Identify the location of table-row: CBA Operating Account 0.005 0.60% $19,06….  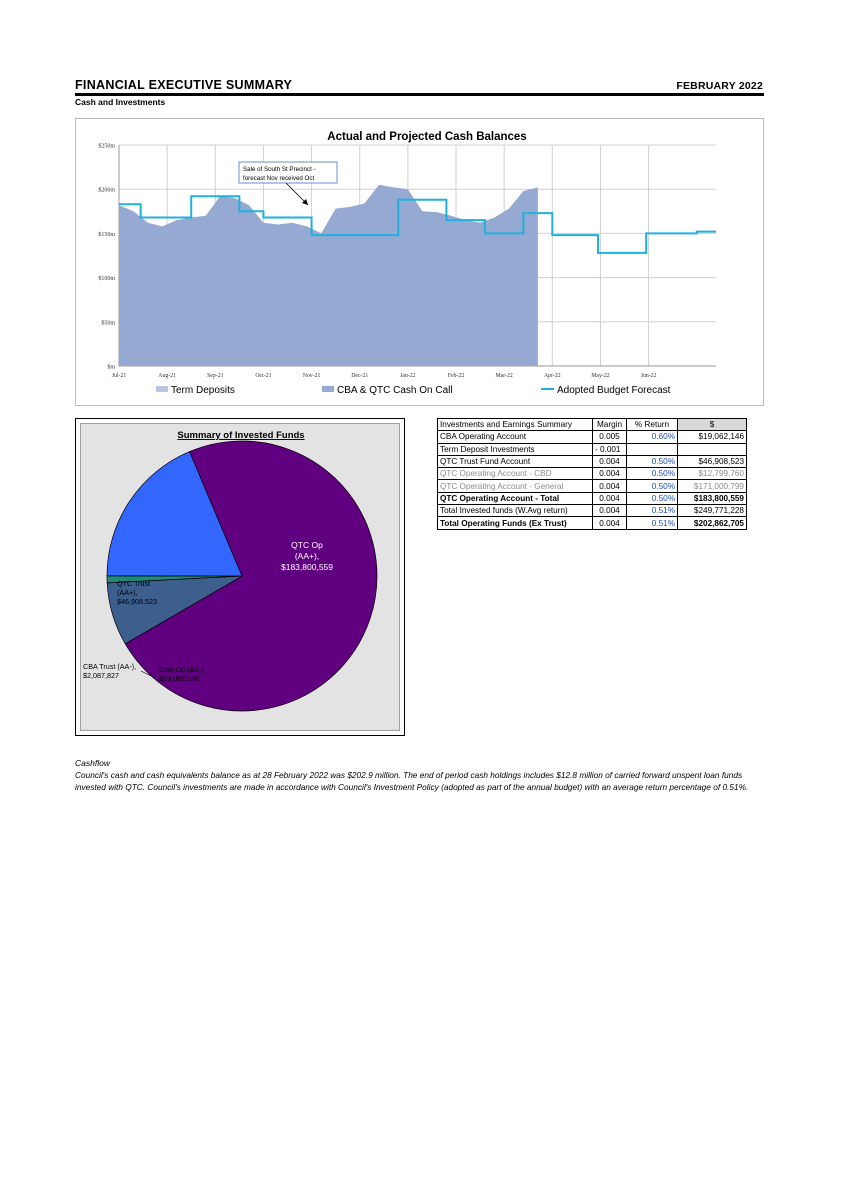
(592, 437).